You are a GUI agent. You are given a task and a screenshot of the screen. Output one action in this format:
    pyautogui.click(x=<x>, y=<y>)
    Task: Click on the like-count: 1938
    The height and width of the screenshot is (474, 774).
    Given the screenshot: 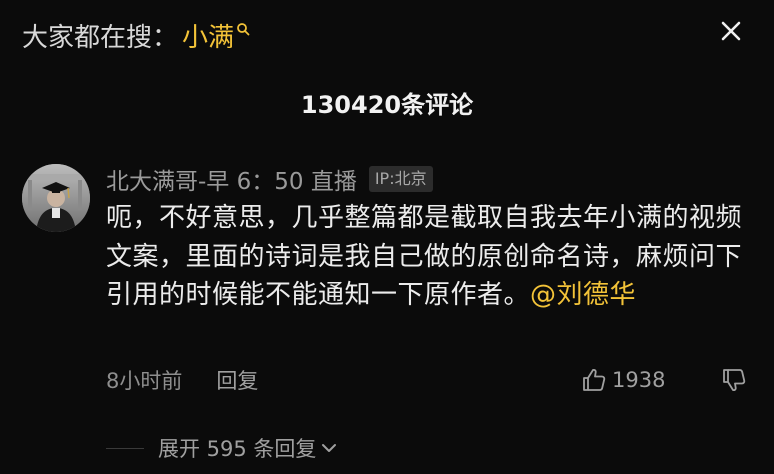 What is the action you would take?
    pyautogui.click(x=639, y=380)
    